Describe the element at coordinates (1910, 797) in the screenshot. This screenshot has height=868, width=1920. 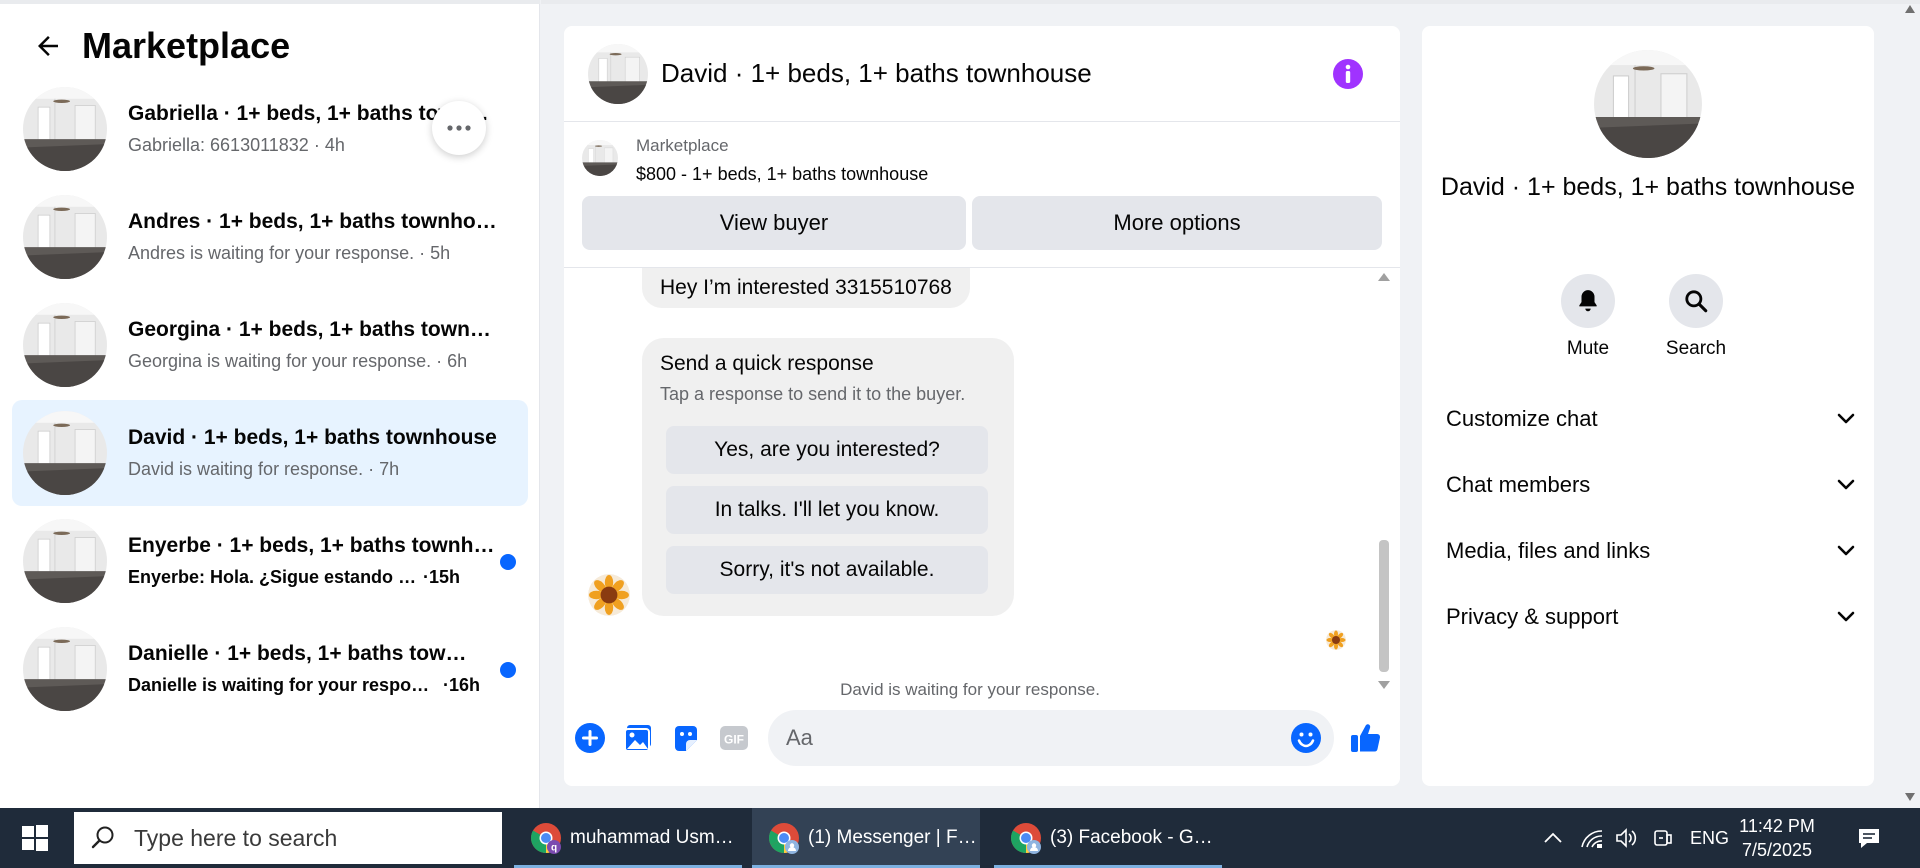
I see `page-scroll-down-icon` at that location.